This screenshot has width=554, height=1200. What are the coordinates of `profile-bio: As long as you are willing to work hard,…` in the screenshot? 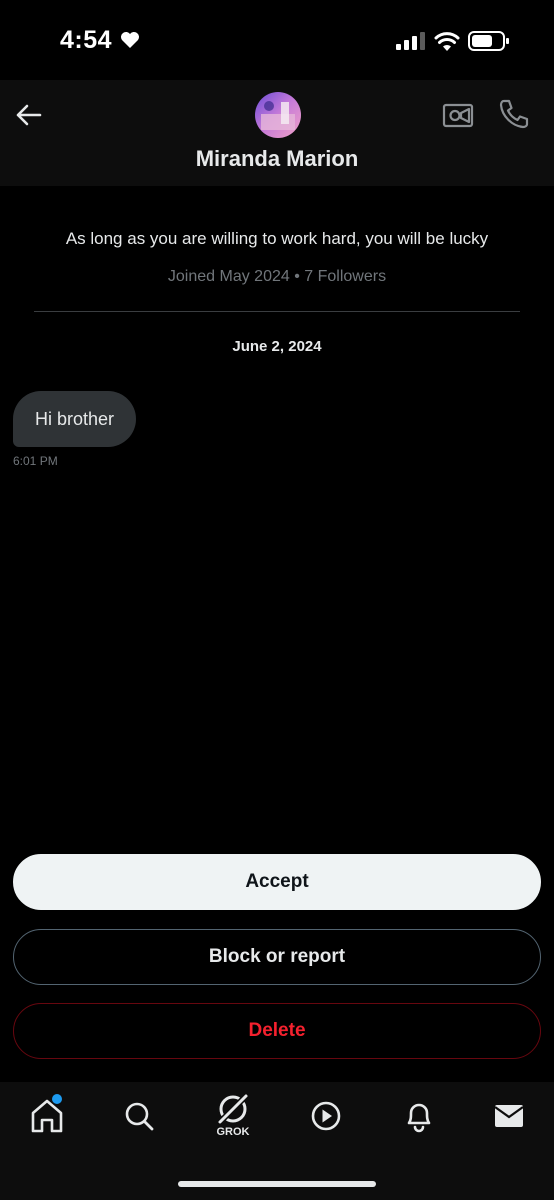 It's located at (277, 238).